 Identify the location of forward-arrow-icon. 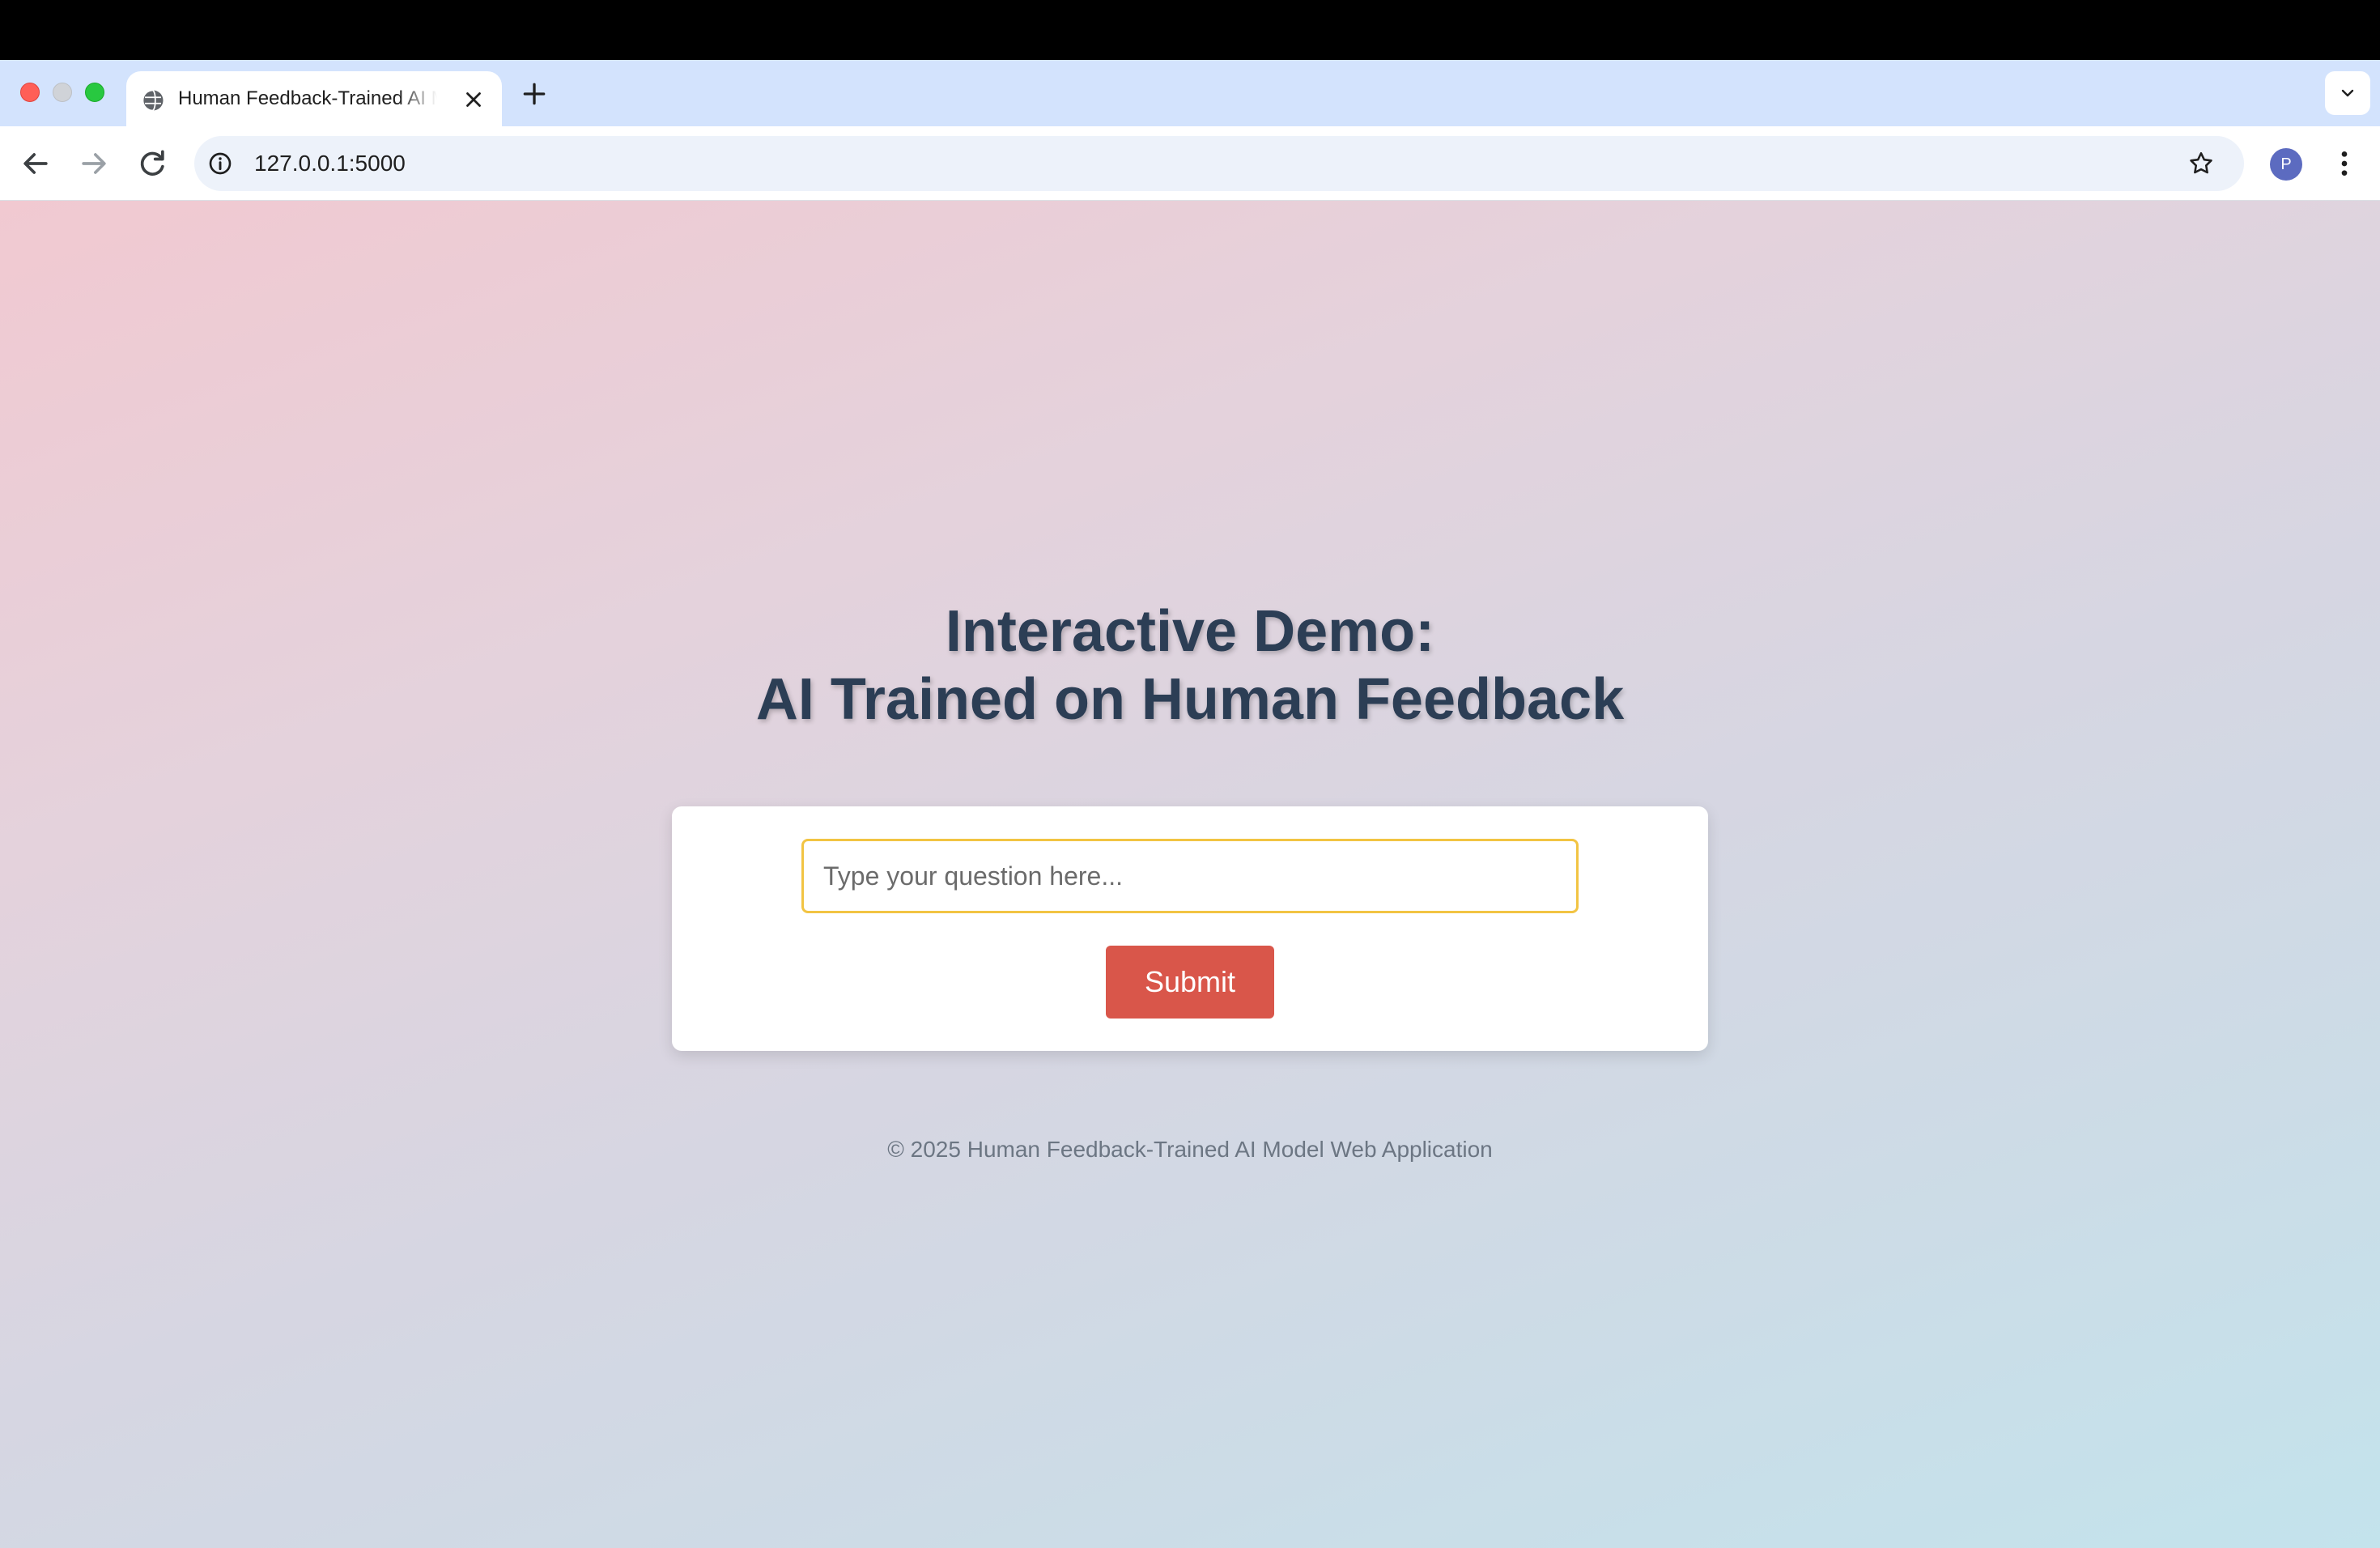
(94, 164).